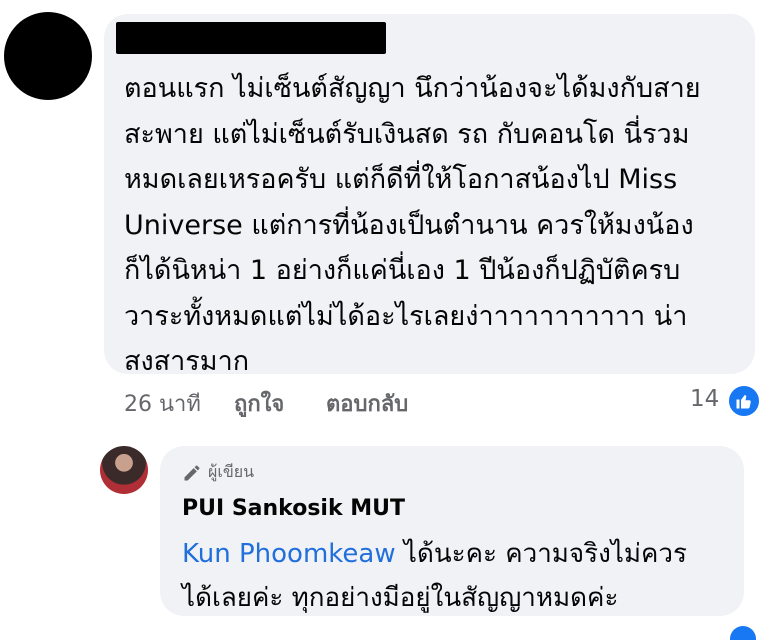  Describe the element at coordinates (367, 403) in the screenshot. I see `reply-button: ตอบกลับ` at that location.